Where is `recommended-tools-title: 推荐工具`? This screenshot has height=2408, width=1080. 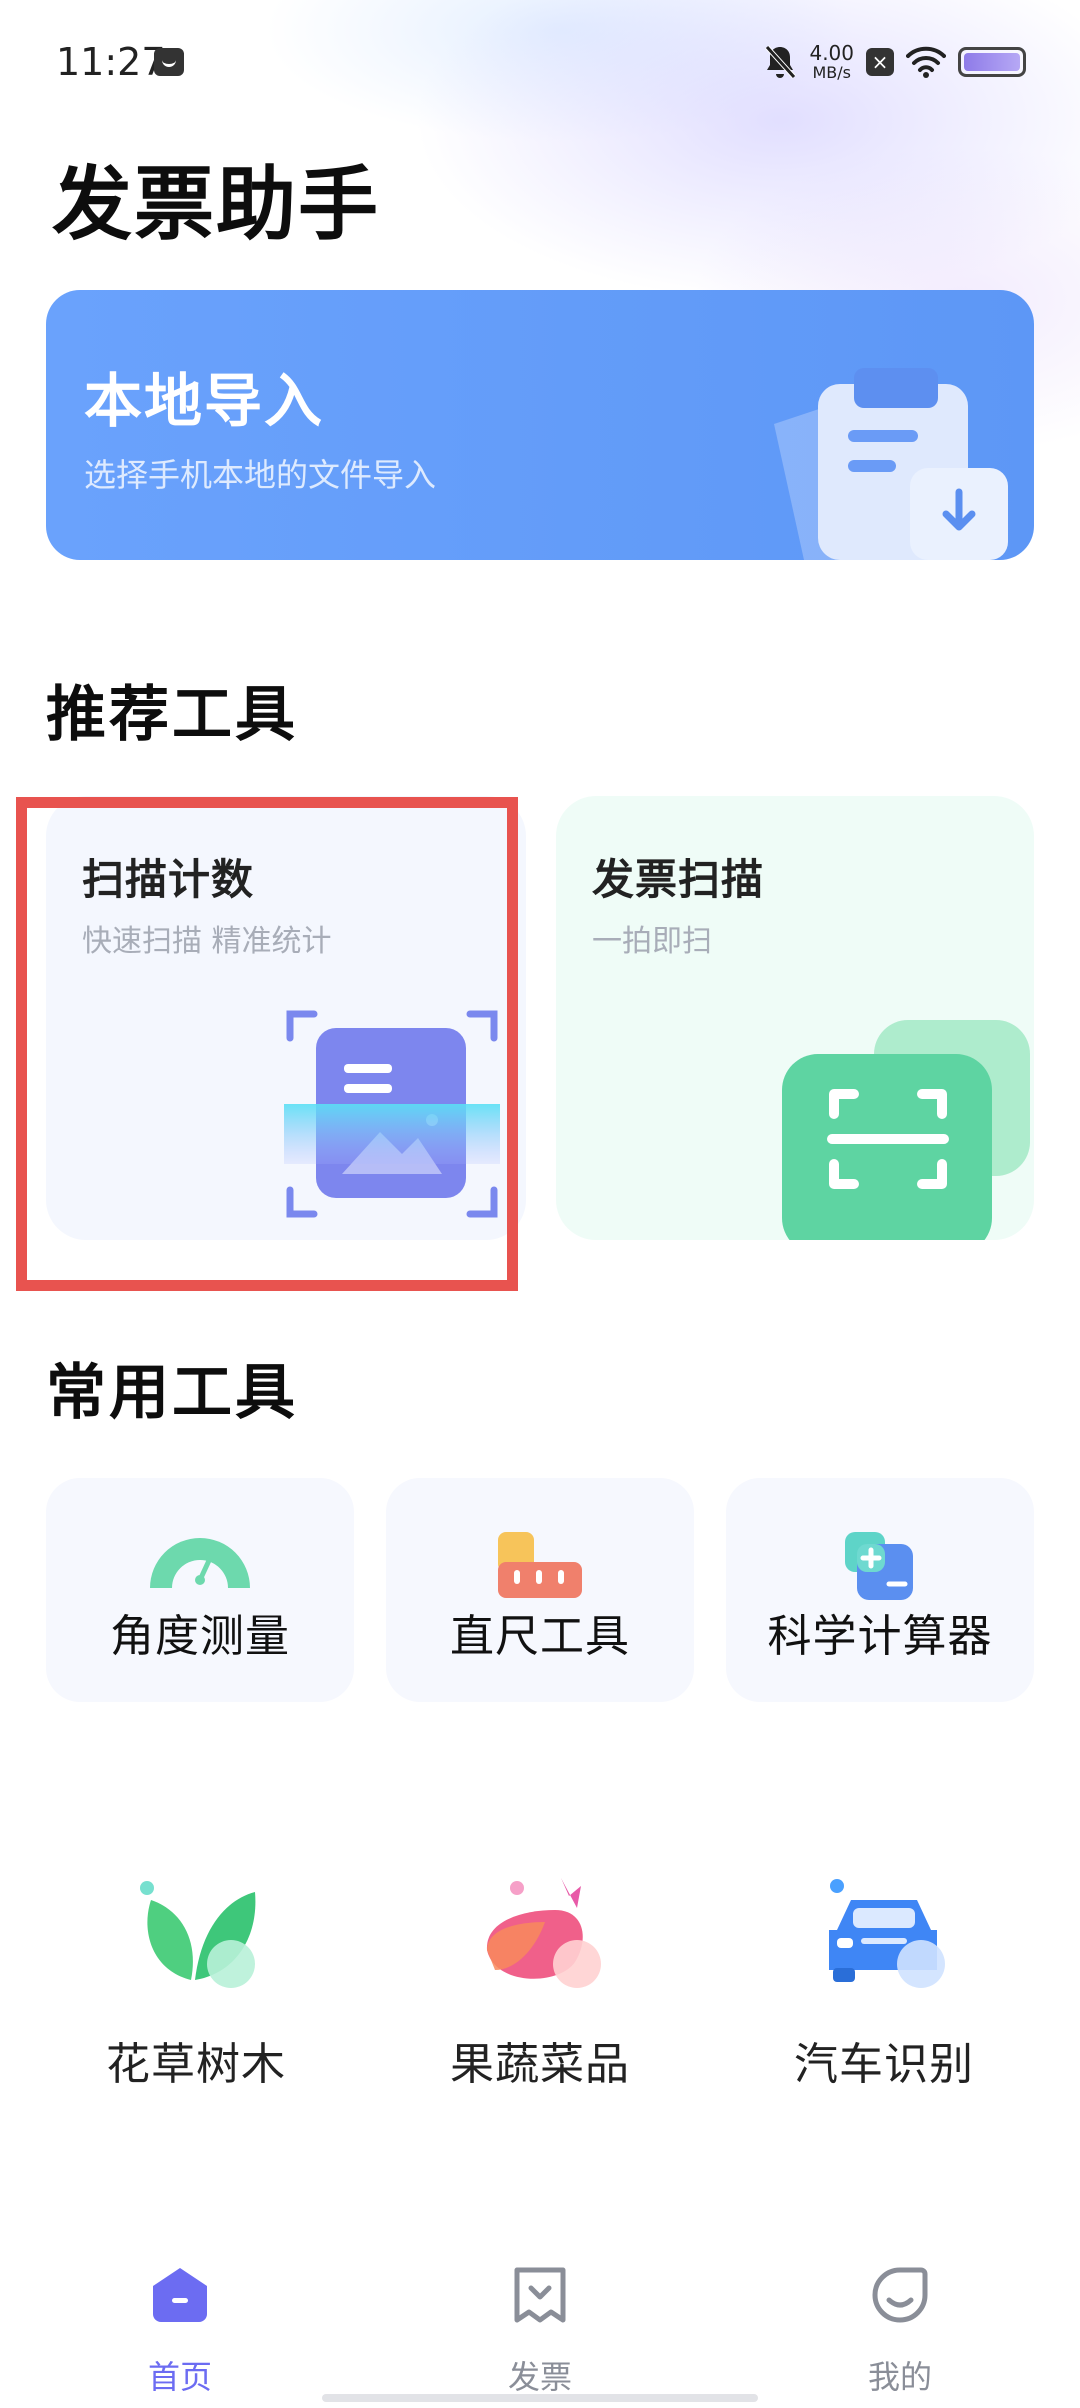
recommended-tools-title: 推荐工具 is located at coordinates (172, 715).